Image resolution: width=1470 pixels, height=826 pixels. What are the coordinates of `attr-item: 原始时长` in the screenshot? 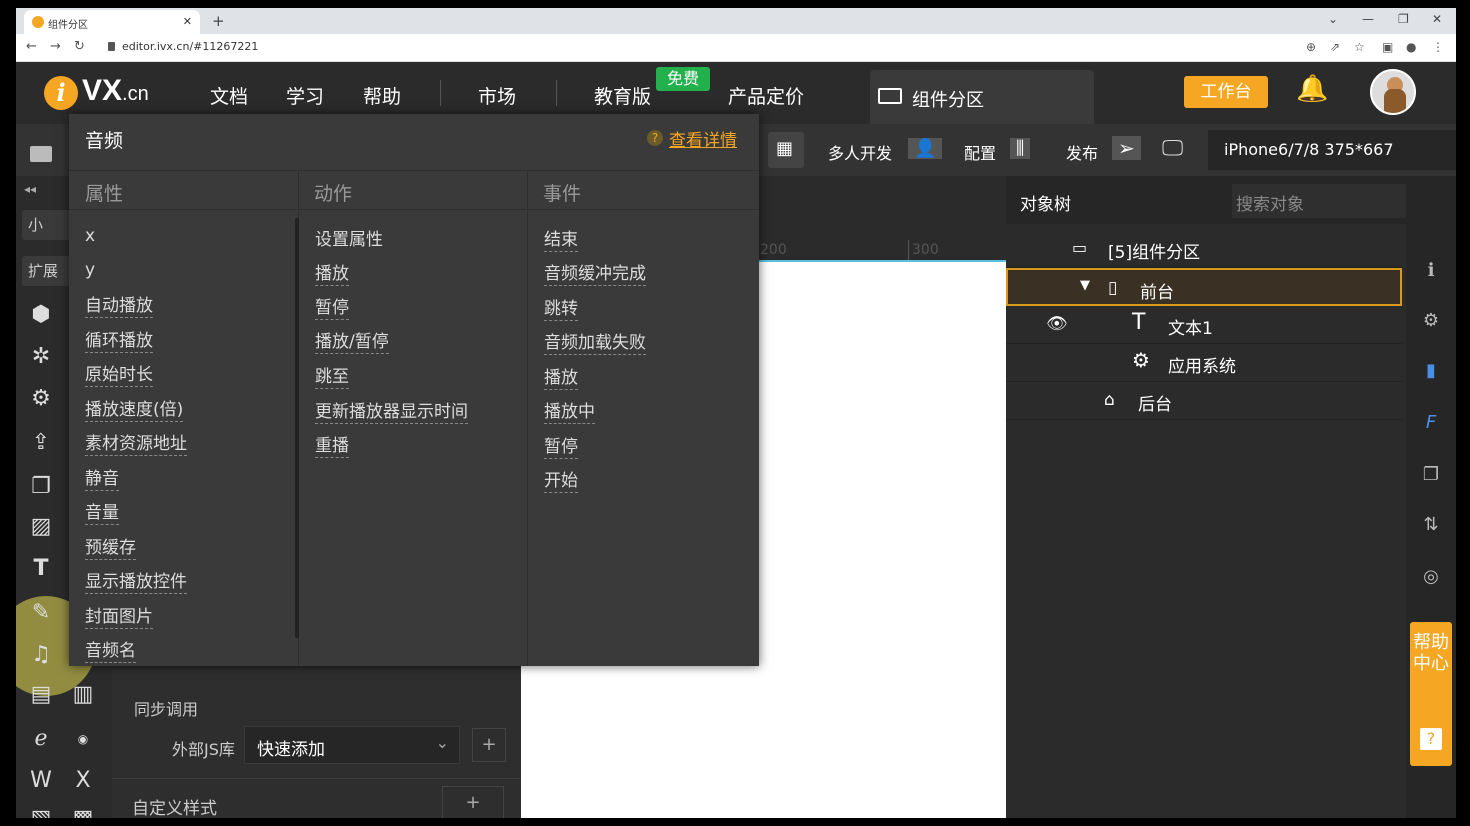 It's located at (119, 373).